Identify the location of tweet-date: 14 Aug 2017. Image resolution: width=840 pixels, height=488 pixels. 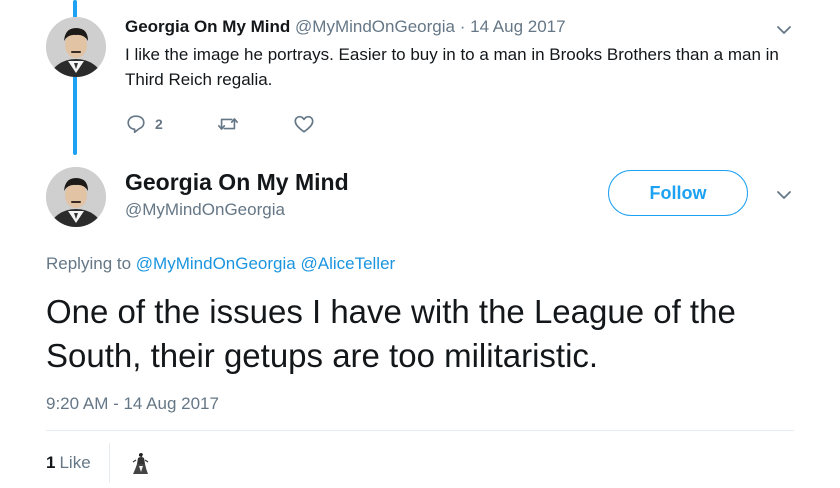
(517, 26).